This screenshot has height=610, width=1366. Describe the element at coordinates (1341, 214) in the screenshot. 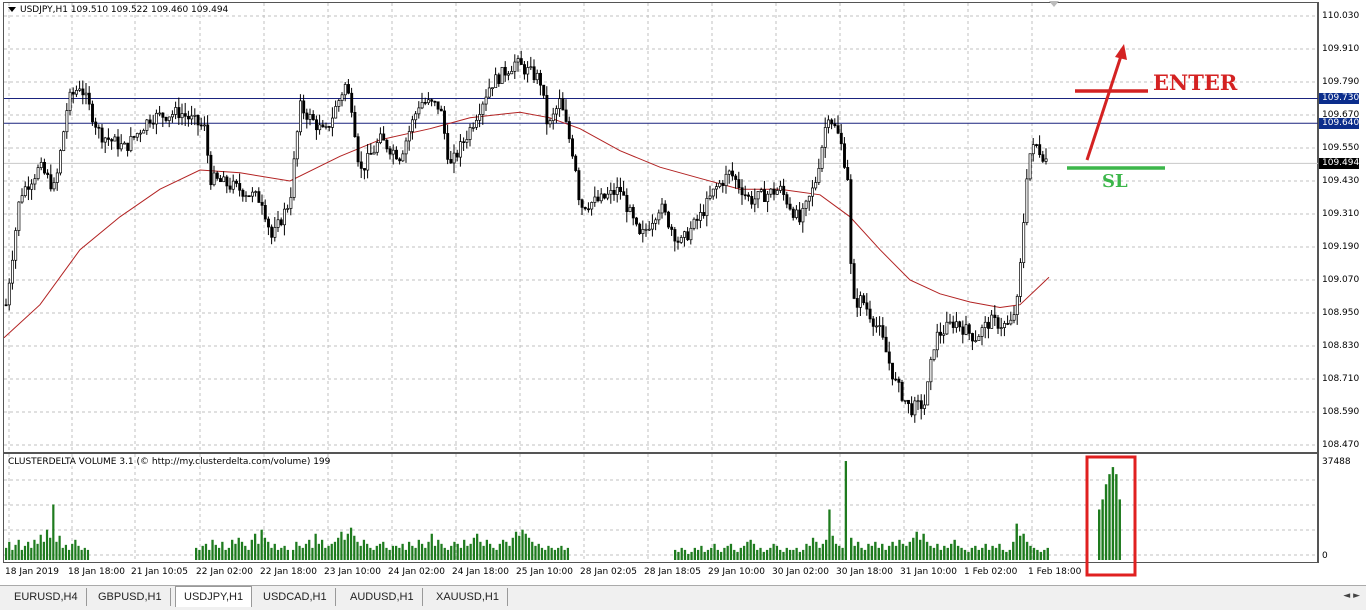

I see `price-tick-label: 109.310` at that location.